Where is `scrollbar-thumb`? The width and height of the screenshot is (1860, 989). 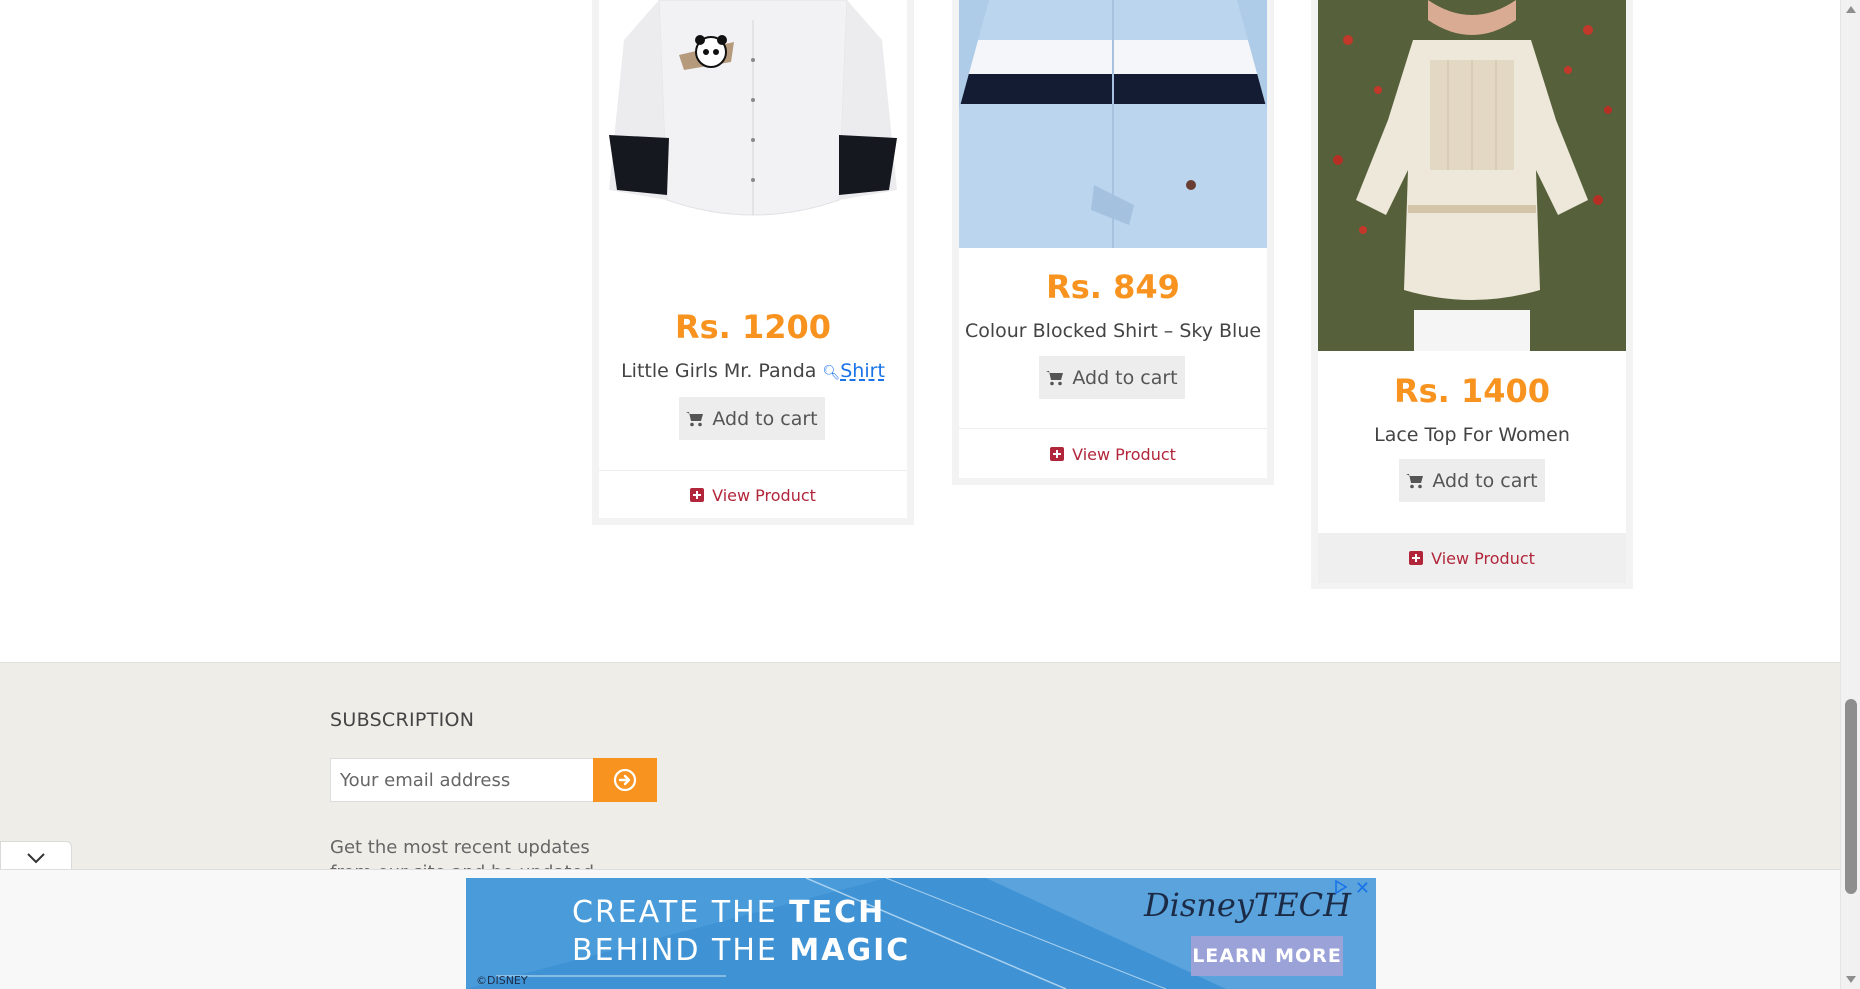
scrollbar-thumb is located at coordinates (1851, 796).